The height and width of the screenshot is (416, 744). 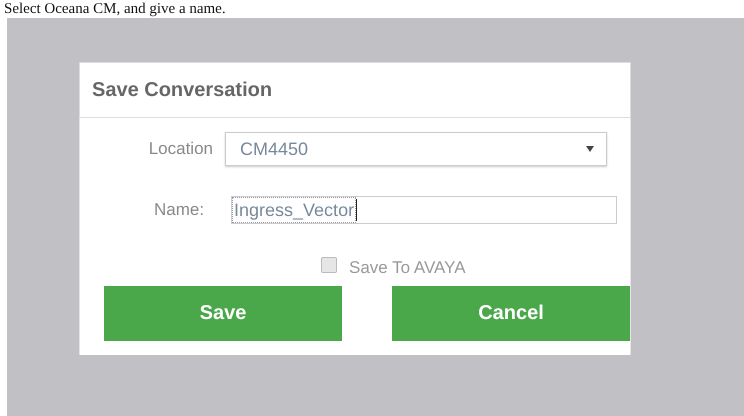 I want to click on name-label: Name:, so click(x=180, y=210).